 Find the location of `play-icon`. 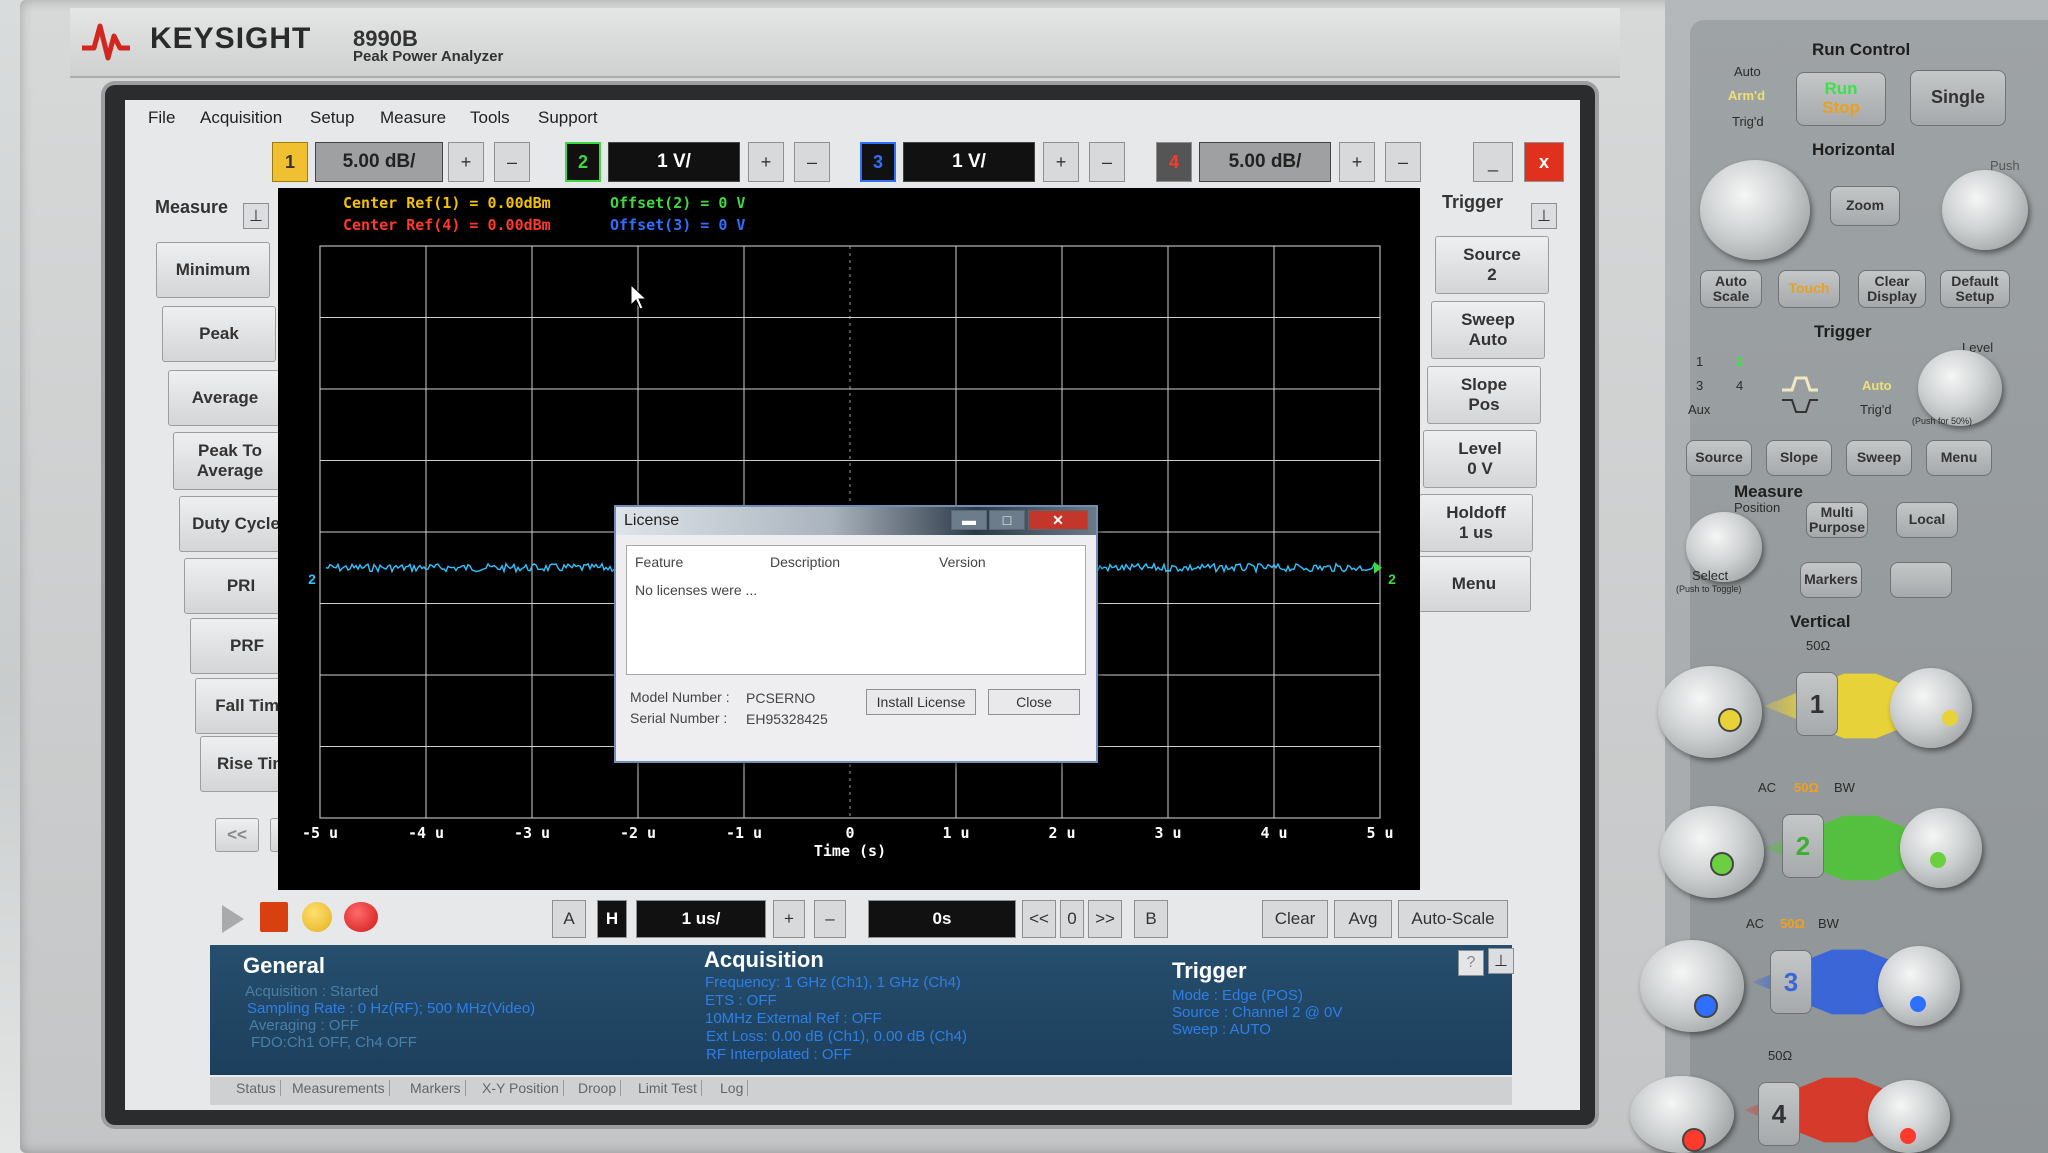

play-icon is located at coordinates (232, 919).